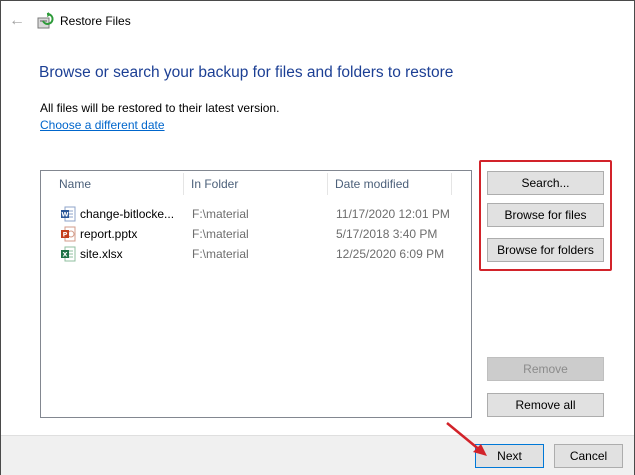 This screenshot has height=475, width=635. I want to click on svg-text: W, so click(64, 215).